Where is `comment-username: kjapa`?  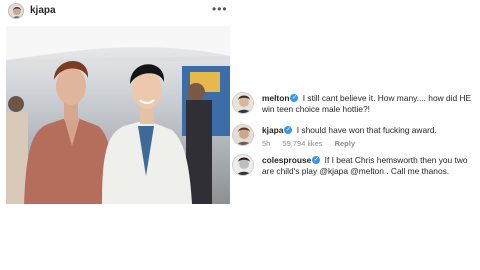 comment-username: kjapa is located at coordinates (272, 130).